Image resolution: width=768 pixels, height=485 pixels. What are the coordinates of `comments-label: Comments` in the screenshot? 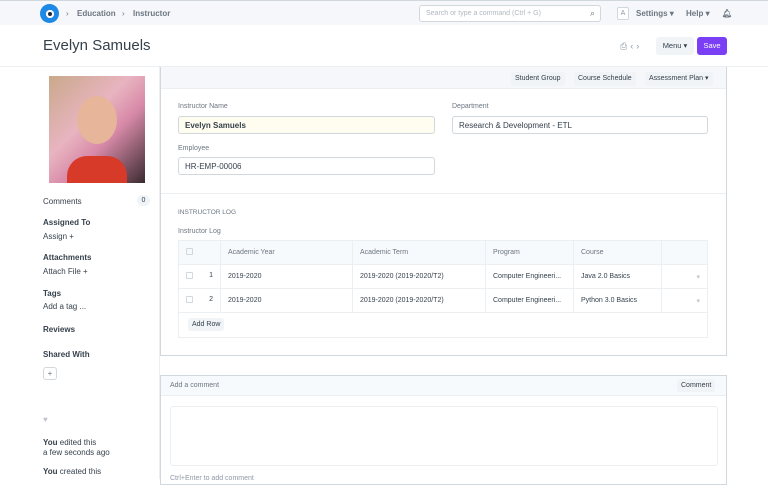 It's located at (62, 201).